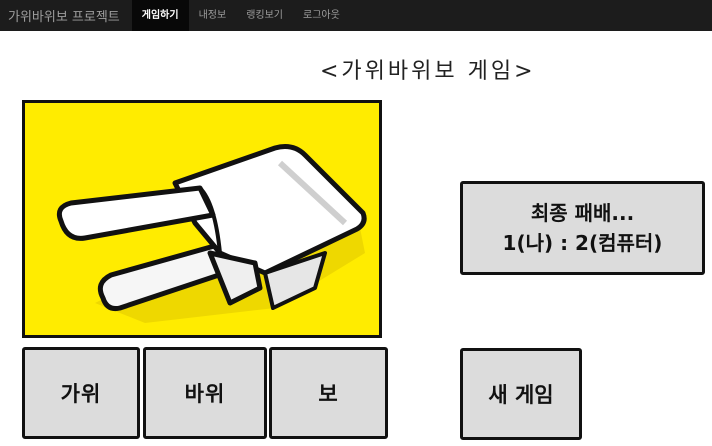 The width and height of the screenshot is (712, 446). Describe the element at coordinates (328, 393) in the screenshot. I see `paper-button: 보` at that location.